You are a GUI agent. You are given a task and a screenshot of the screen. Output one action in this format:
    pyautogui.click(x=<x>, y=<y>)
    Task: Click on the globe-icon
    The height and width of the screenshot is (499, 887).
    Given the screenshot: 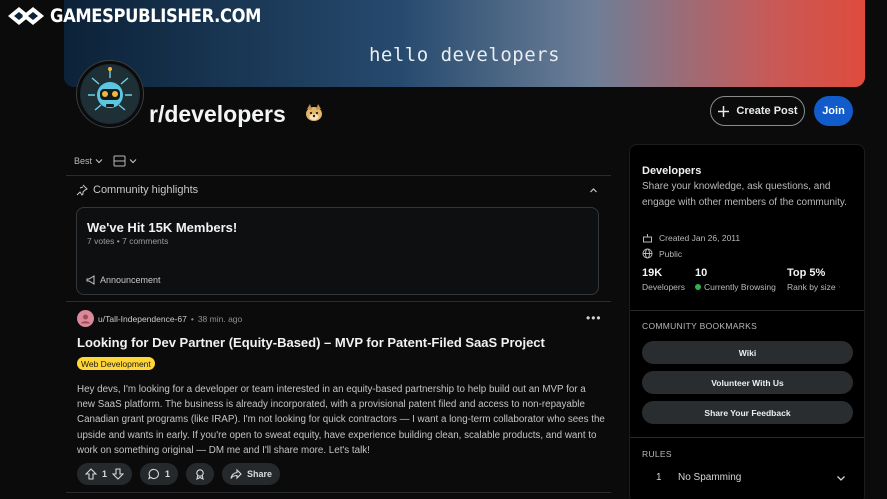 What is the action you would take?
    pyautogui.click(x=647, y=253)
    